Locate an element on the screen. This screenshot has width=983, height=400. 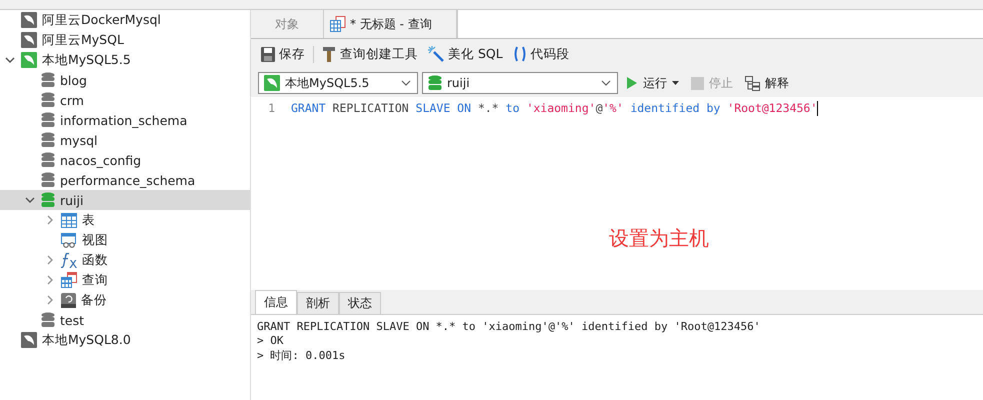
tree-item-label: 备份 is located at coordinates (94, 300).